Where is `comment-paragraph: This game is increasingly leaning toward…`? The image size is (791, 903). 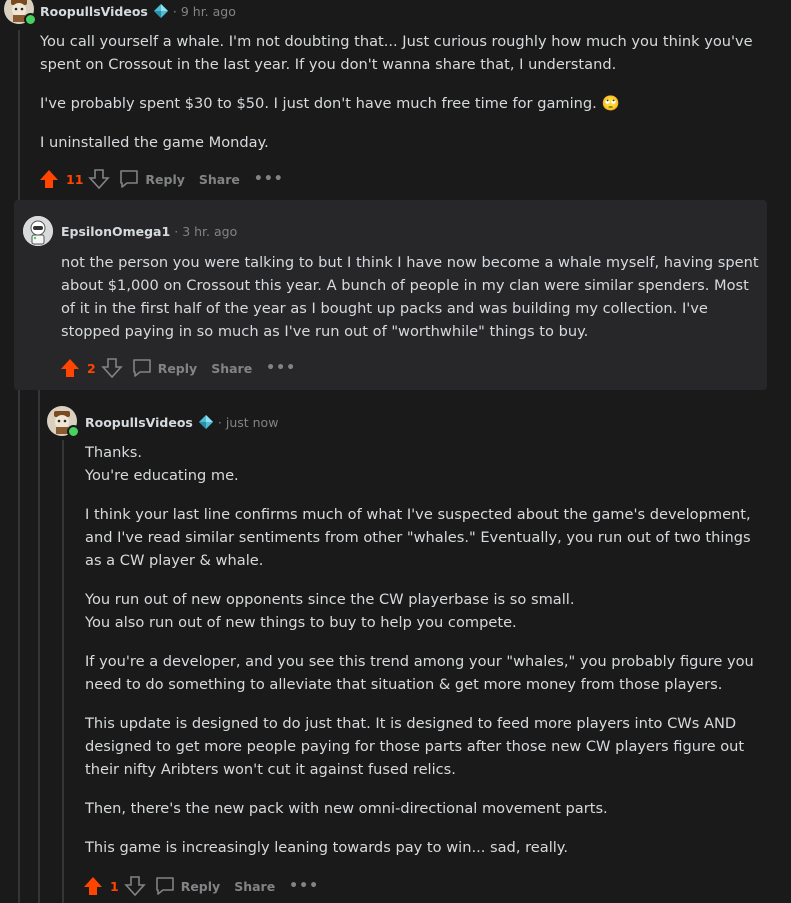 comment-paragraph: This game is increasingly leaning toward… is located at coordinates (326, 847).